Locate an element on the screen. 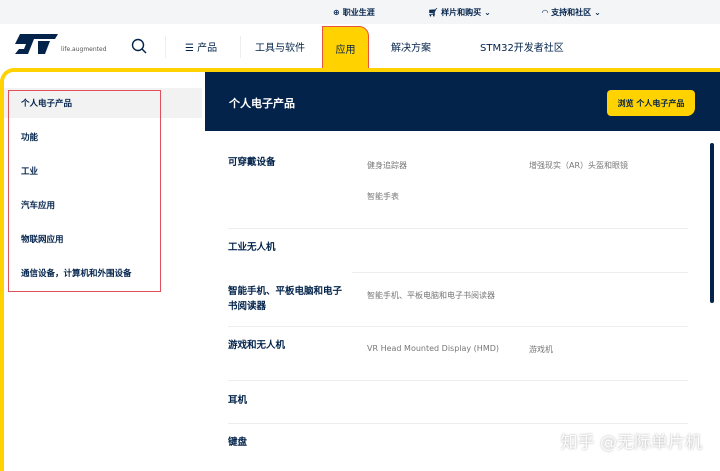  buy-link: 🛒︎ 样片和购买 ⌄ is located at coordinates (459, 12).